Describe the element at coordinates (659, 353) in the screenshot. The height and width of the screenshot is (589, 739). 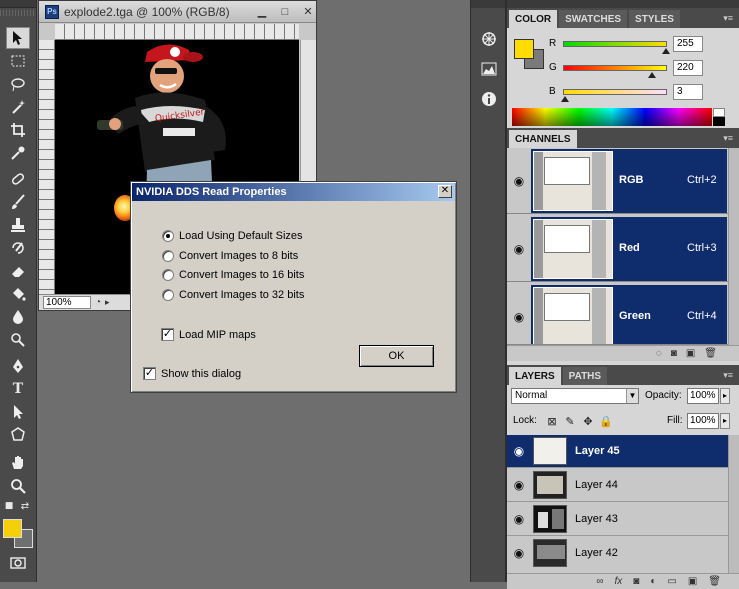
I see `load-selection-icon: ◌` at that location.